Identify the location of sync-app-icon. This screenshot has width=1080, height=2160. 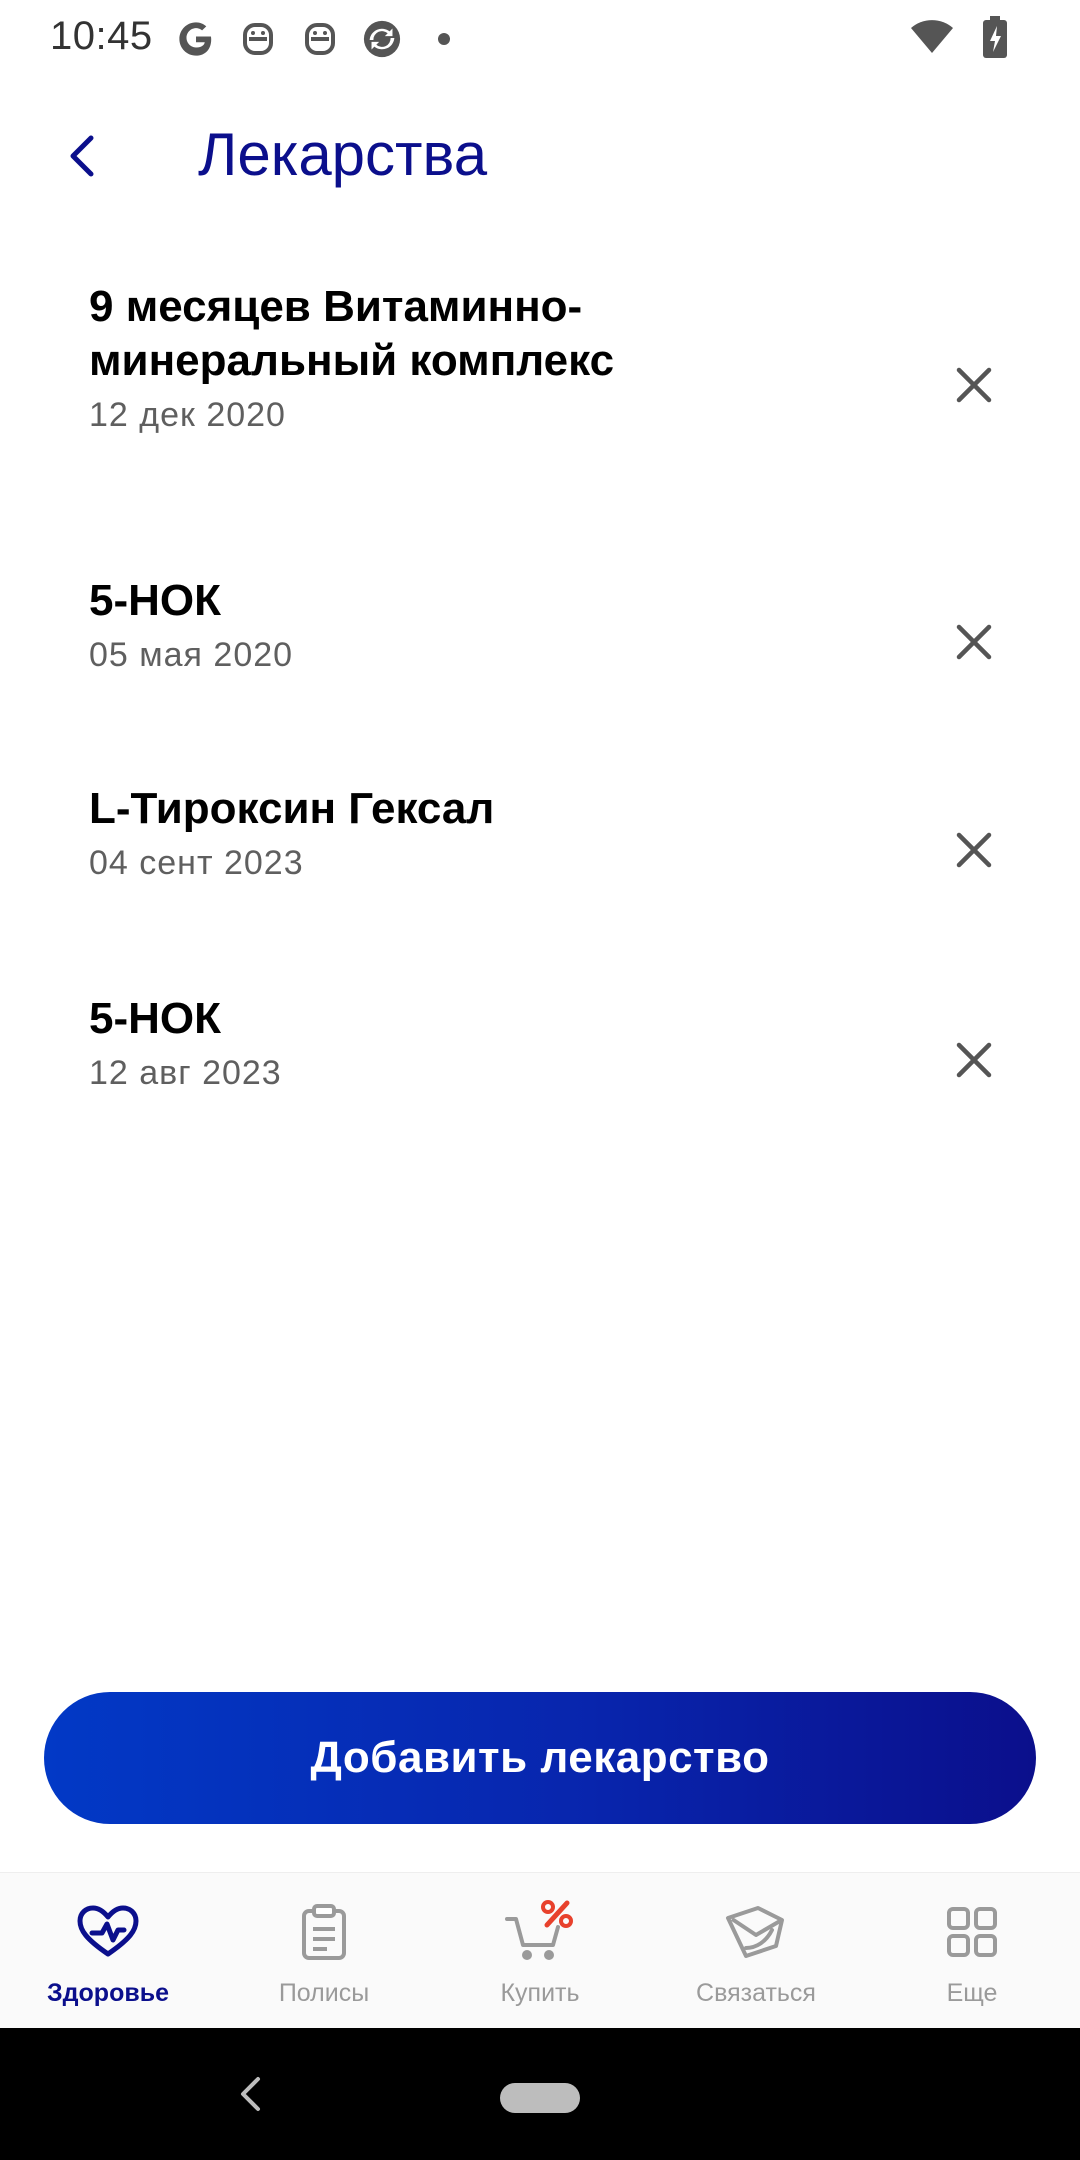
(382, 39).